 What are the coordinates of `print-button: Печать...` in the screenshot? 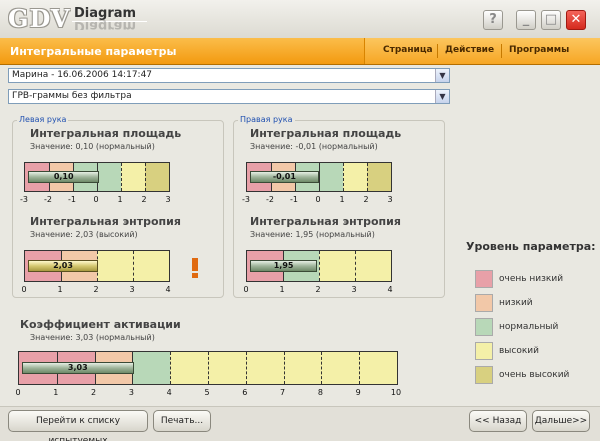 It's located at (182, 421).